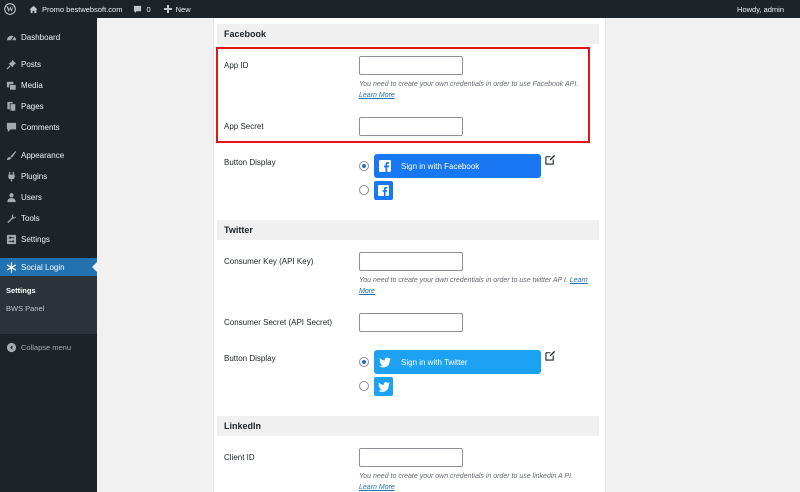 This screenshot has width=800, height=492. I want to click on collapse-icon, so click(11, 347).